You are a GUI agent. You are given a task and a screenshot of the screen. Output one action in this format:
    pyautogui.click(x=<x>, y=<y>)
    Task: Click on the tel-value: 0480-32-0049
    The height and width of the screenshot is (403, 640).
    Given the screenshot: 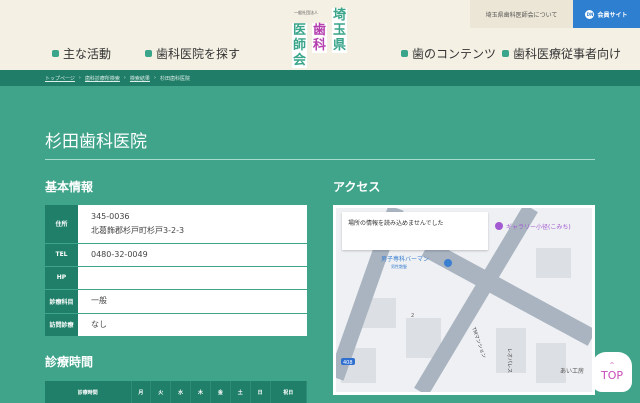 What is the action you would take?
    pyautogui.click(x=192, y=255)
    